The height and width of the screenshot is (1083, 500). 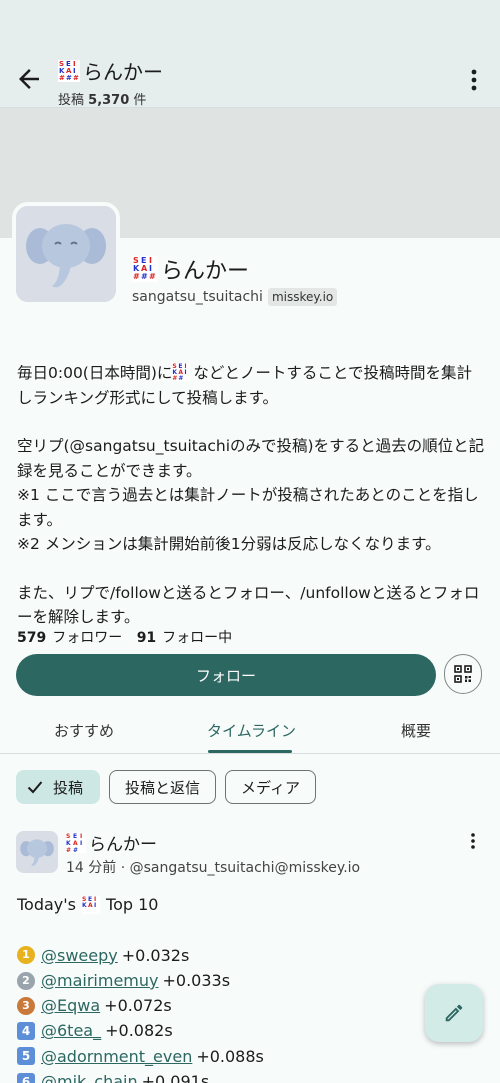 What do you see at coordinates (132, 904) in the screenshot?
I see `note-heading-suffix: Top 10` at bounding box center [132, 904].